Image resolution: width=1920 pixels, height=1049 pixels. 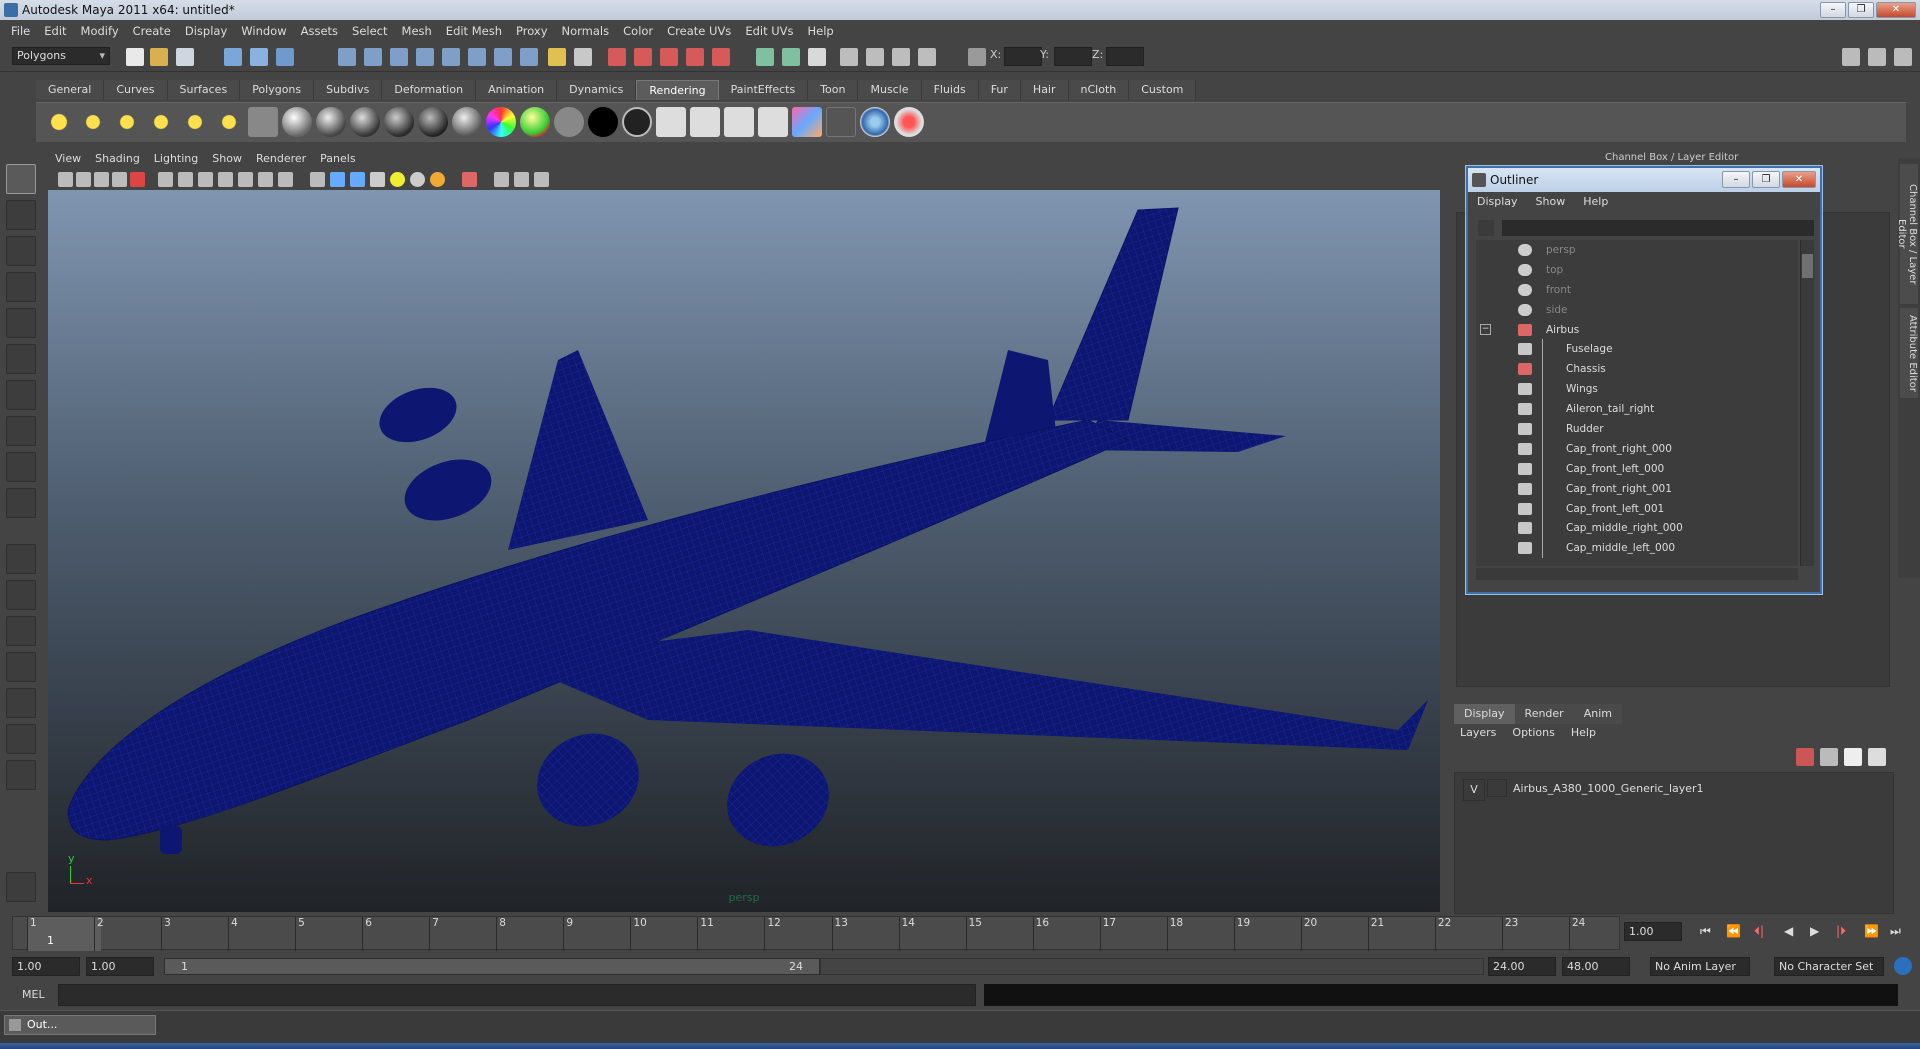 What do you see at coordinates (1099, 90) in the screenshot?
I see `shelf-tab-ncloth: nCloth` at bounding box center [1099, 90].